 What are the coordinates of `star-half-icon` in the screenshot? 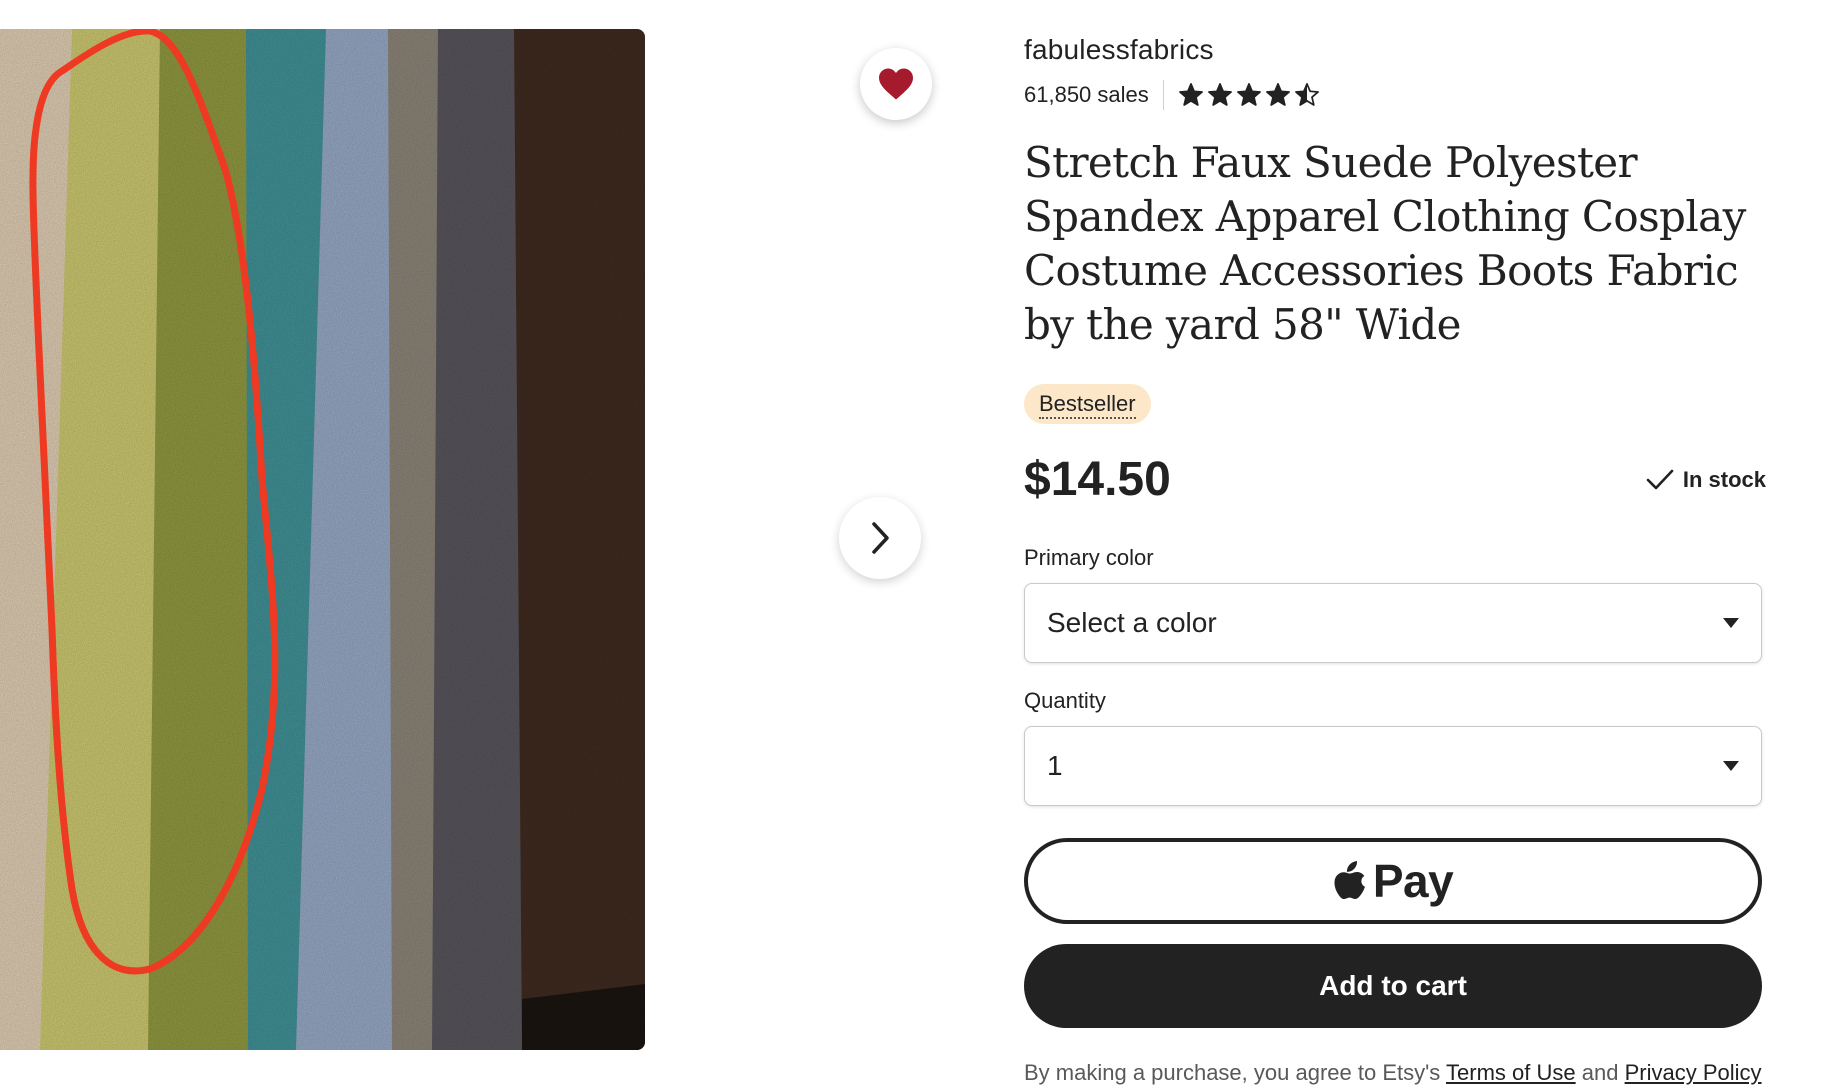 It's located at (1306, 94).